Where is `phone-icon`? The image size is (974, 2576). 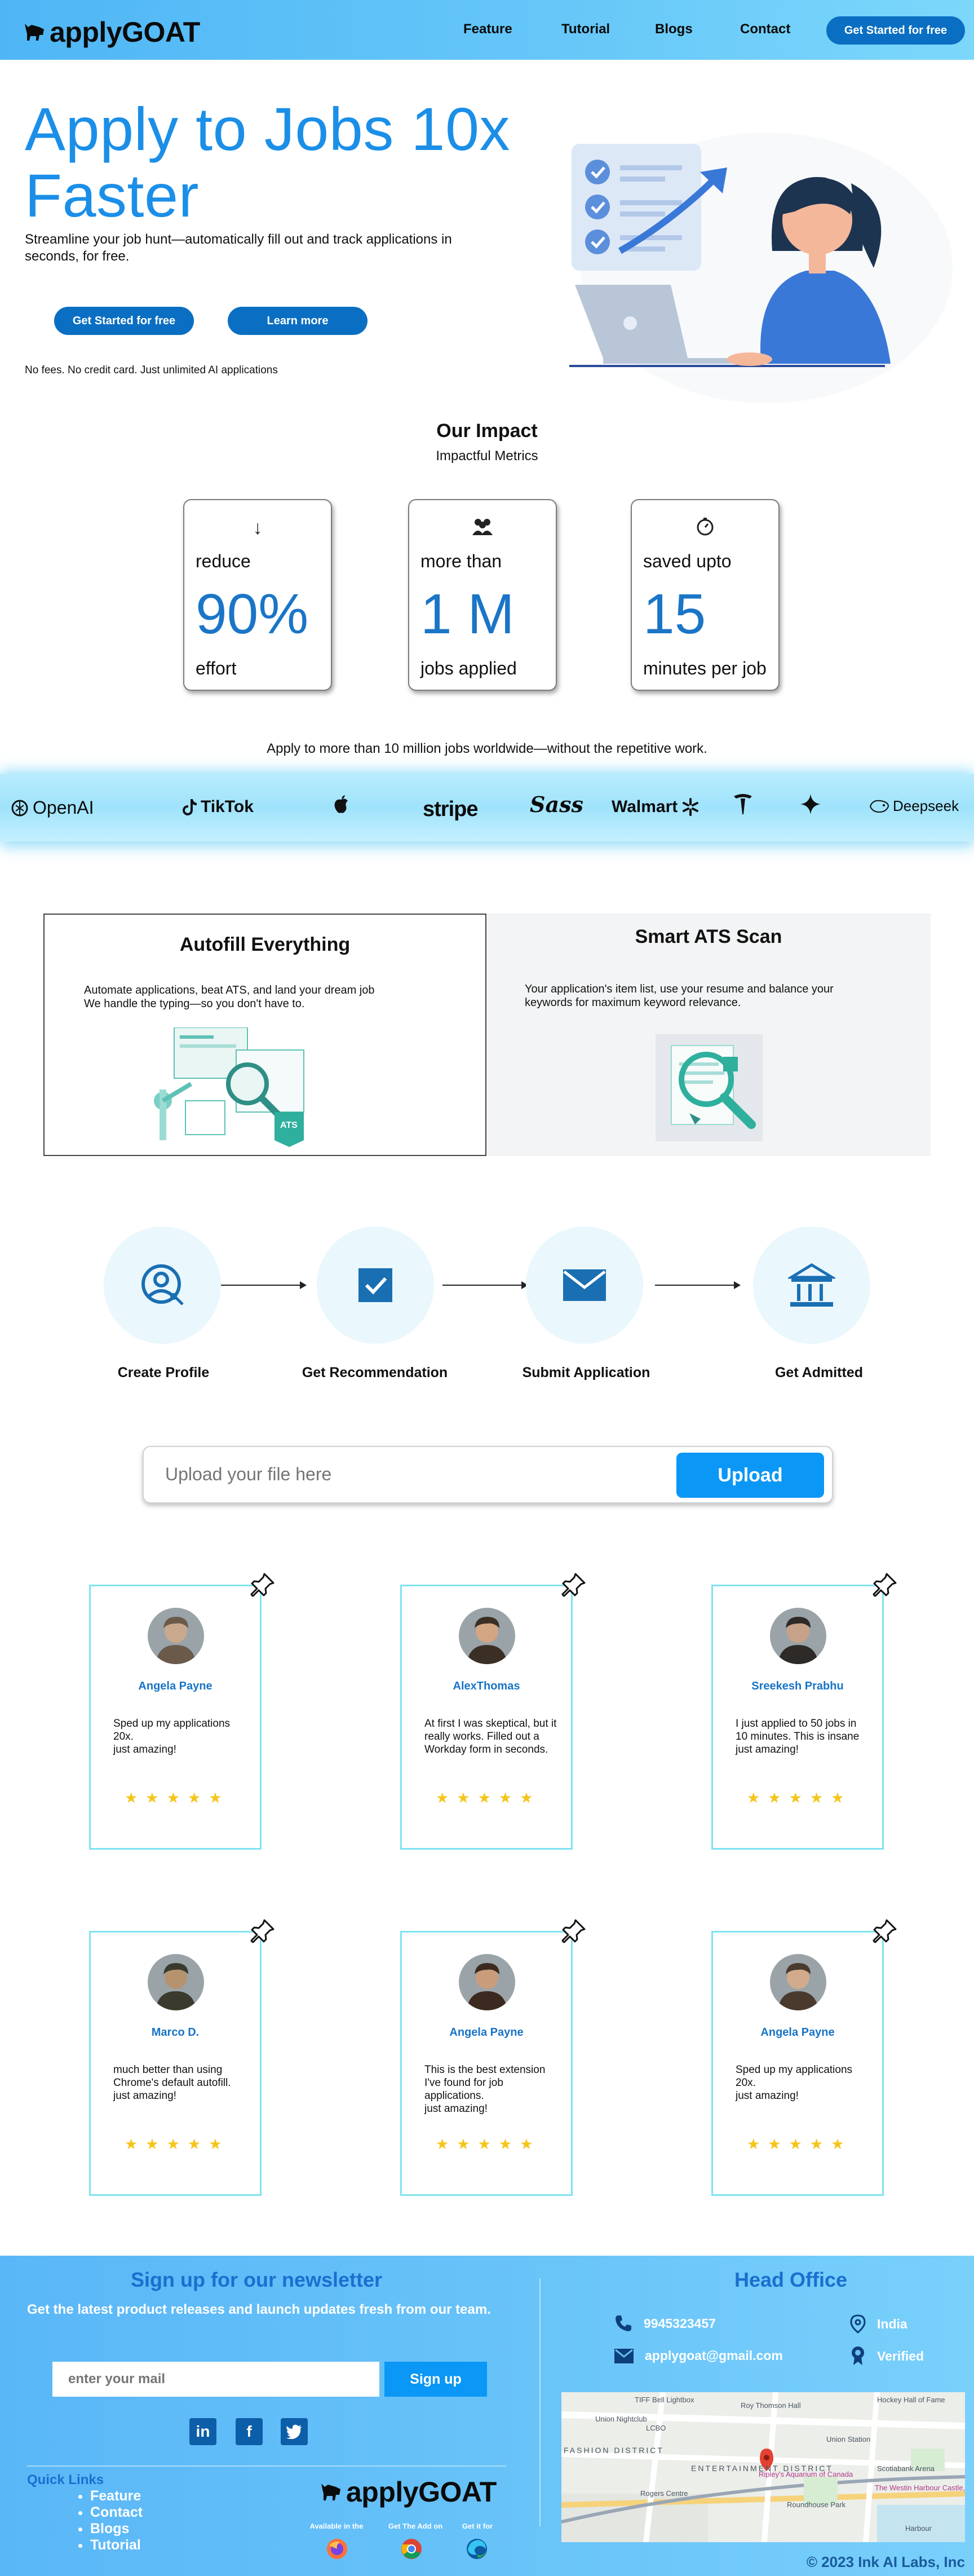 phone-icon is located at coordinates (624, 2323).